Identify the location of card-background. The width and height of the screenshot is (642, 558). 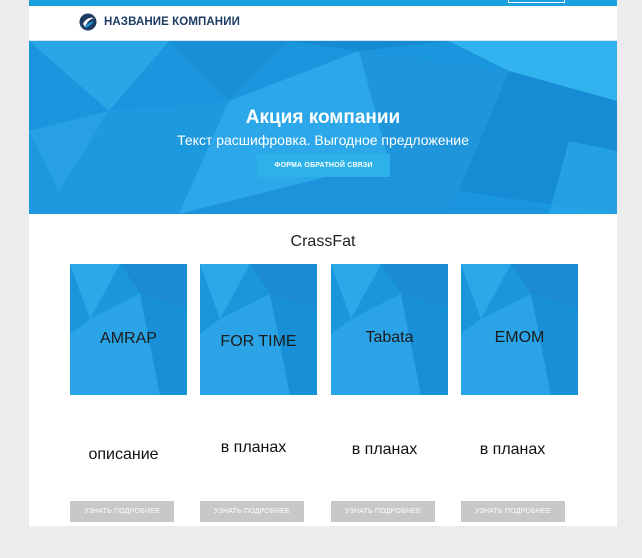
(258, 329).